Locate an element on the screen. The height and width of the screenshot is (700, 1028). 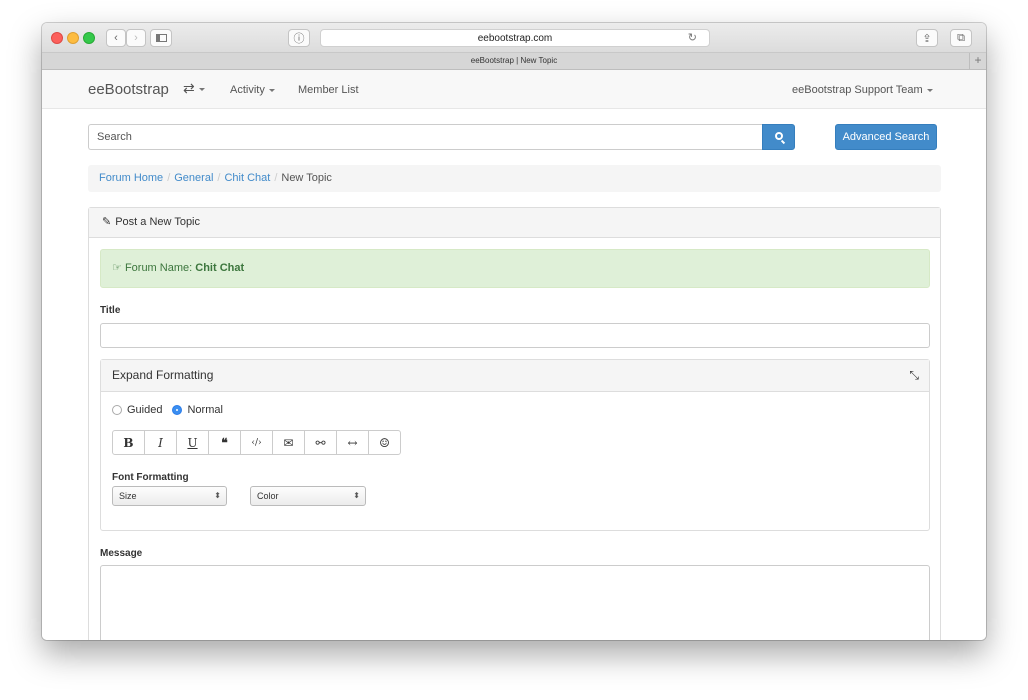
url-text: eebootstrap.com is located at coordinates (515, 38).